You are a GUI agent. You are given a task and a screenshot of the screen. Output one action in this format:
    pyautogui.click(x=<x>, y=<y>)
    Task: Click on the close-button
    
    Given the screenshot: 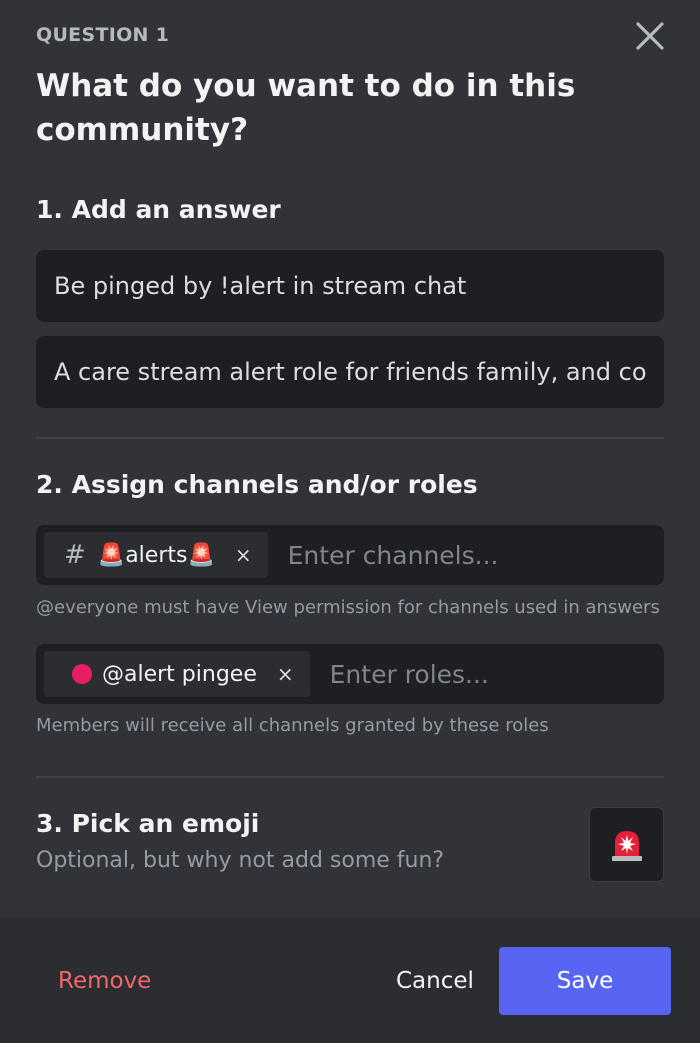 What is the action you would take?
    pyautogui.click(x=650, y=36)
    